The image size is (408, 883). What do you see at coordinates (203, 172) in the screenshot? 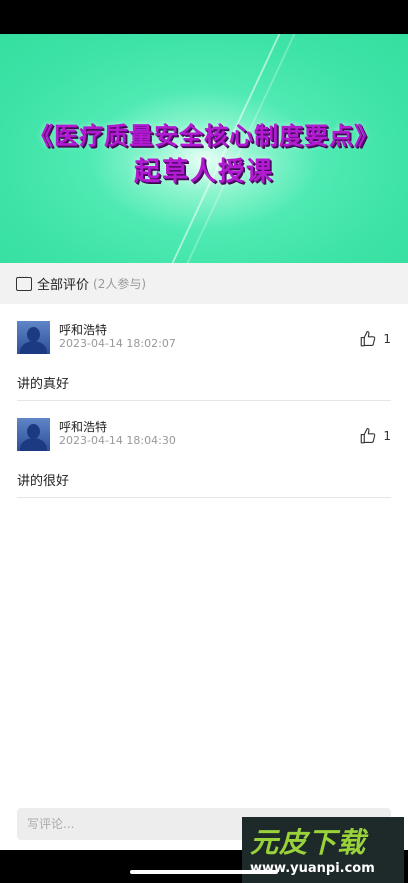
I see `video-title-line2: 起草人授课` at bounding box center [203, 172].